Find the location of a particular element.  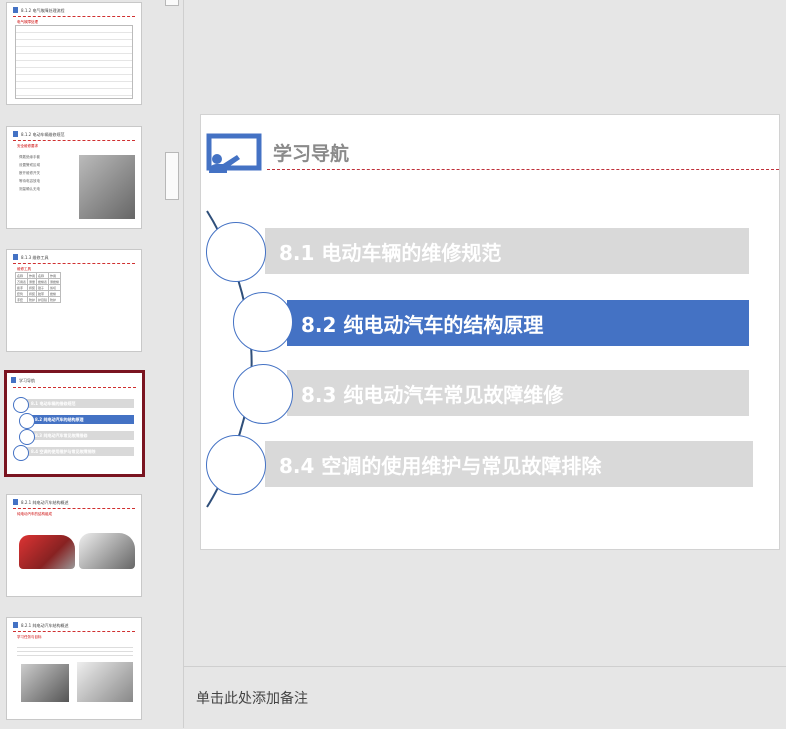

thumbnail-table is located at coordinates (74, 62).